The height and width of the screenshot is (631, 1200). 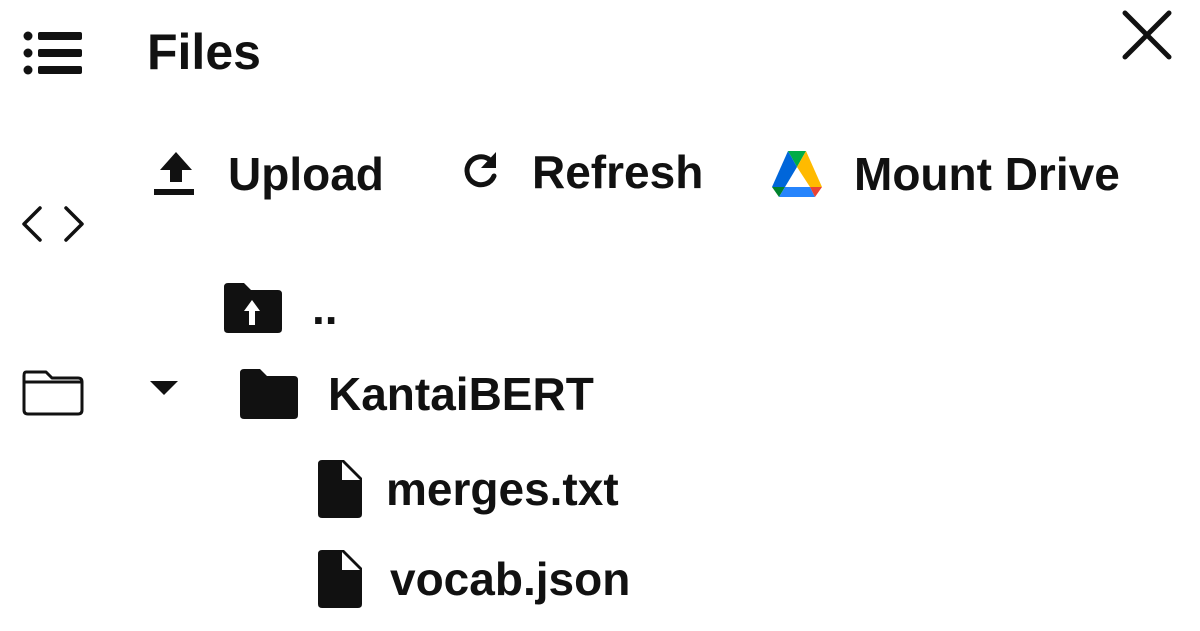 I want to click on upload-icon, so click(x=176, y=174).